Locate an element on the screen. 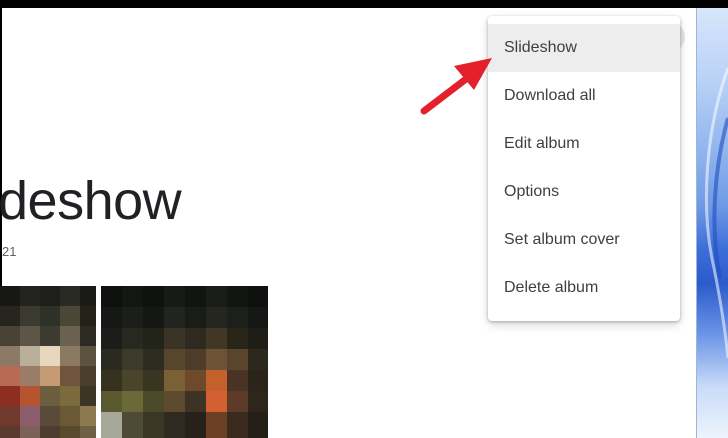 This screenshot has height=438, width=728. menu-item-delete-album: Delete album is located at coordinates (584, 288).